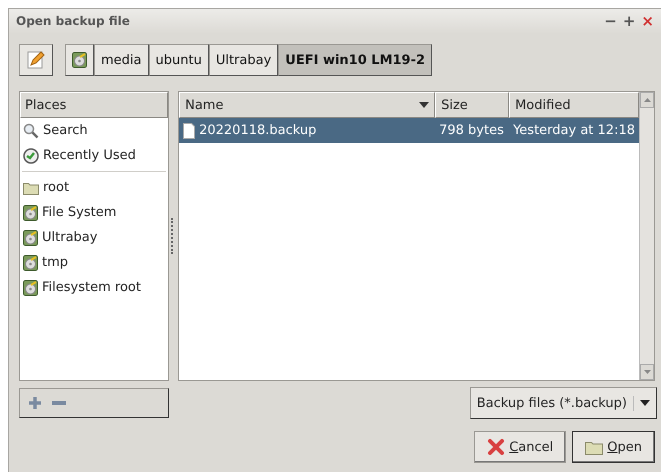  I want to click on file-name: 20220118.backup, so click(257, 130).